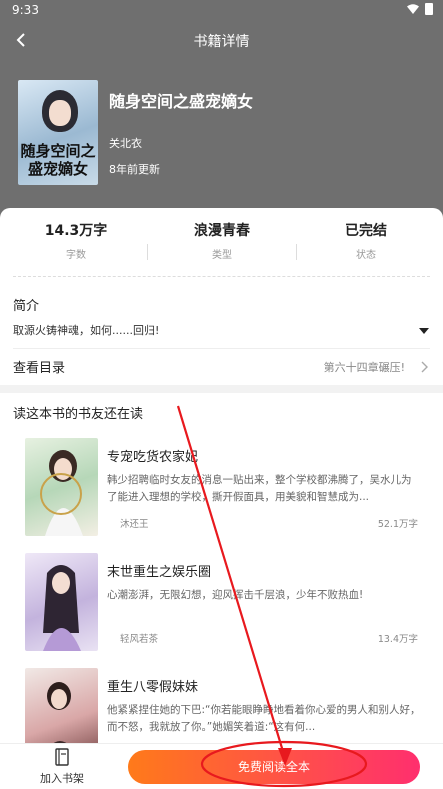 The height and width of the screenshot is (789, 443). What do you see at coordinates (76, 255) in the screenshot?
I see `stat-label: 字数` at bounding box center [76, 255].